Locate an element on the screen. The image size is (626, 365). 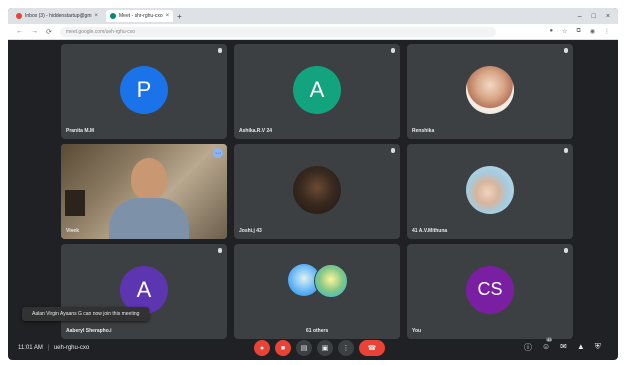
participant-tile: A Aaberyl Sherapho.i is located at coordinates (144, 291).